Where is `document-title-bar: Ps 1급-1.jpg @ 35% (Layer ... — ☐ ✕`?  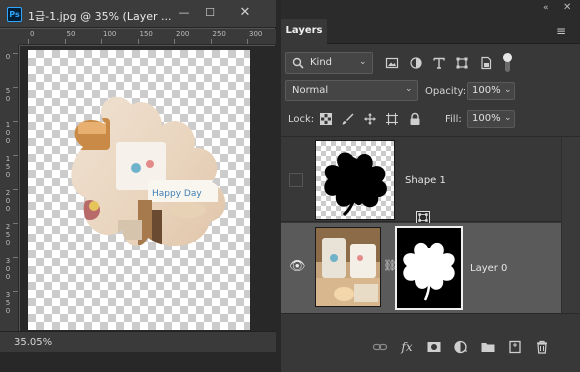
document-title-bar: Ps 1급-1.jpg @ 35% (Layer ... — ☐ ✕ is located at coordinates (138, 14).